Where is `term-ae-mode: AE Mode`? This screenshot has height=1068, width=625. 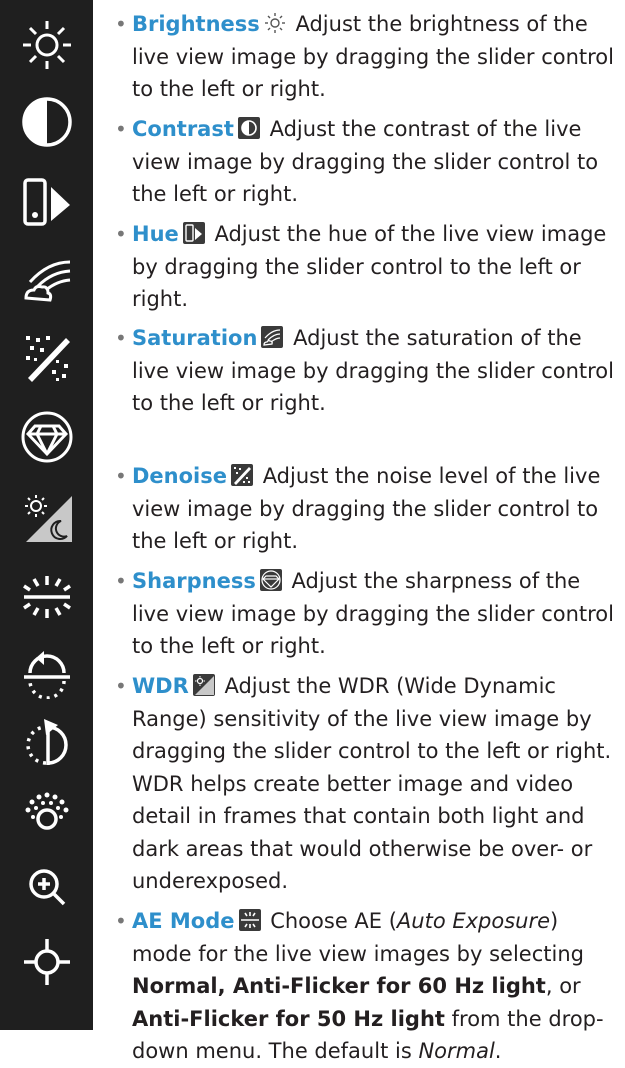 term-ae-mode: AE Mode is located at coordinates (183, 921).